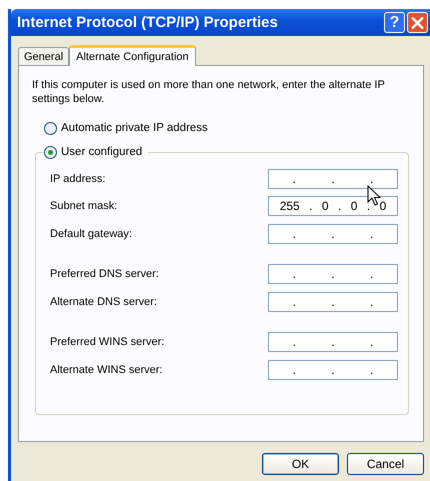 The height and width of the screenshot is (481, 430). I want to click on field-label: Preferred WINS server:, so click(107, 342).